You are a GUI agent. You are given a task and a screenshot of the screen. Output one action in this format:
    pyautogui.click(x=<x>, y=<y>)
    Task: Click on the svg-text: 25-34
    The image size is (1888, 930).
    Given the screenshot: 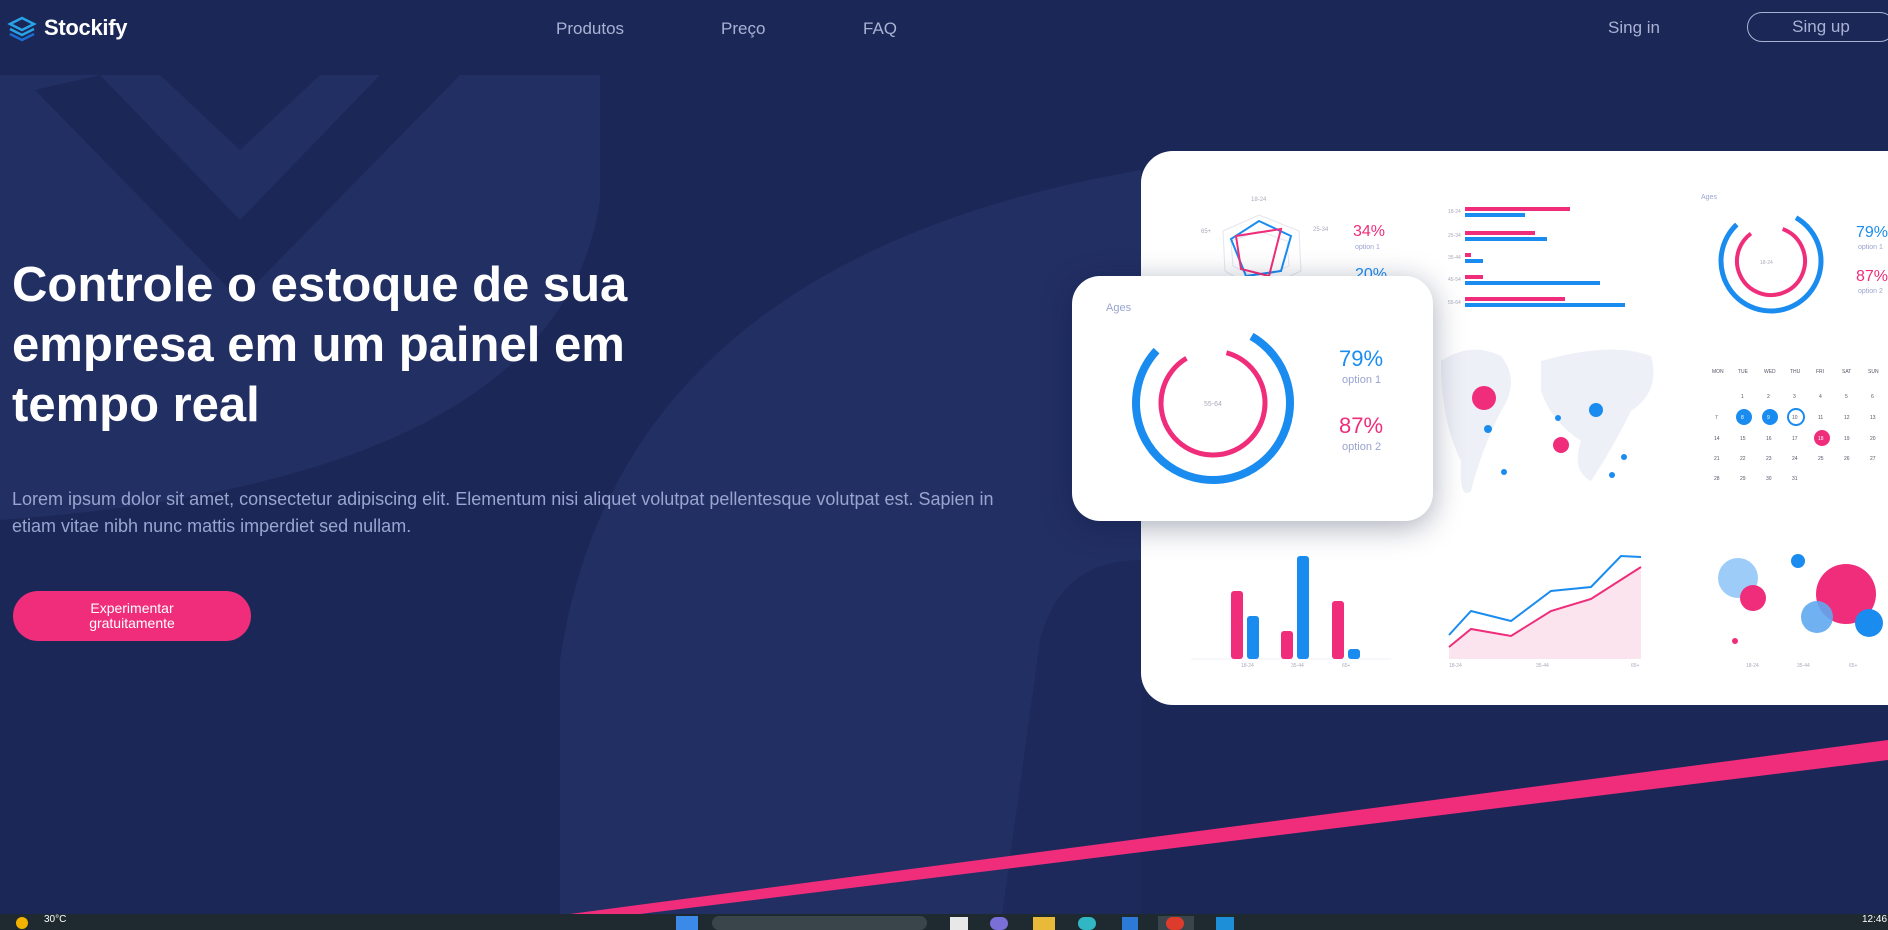 What is the action you would take?
    pyautogui.click(x=1454, y=236)
    